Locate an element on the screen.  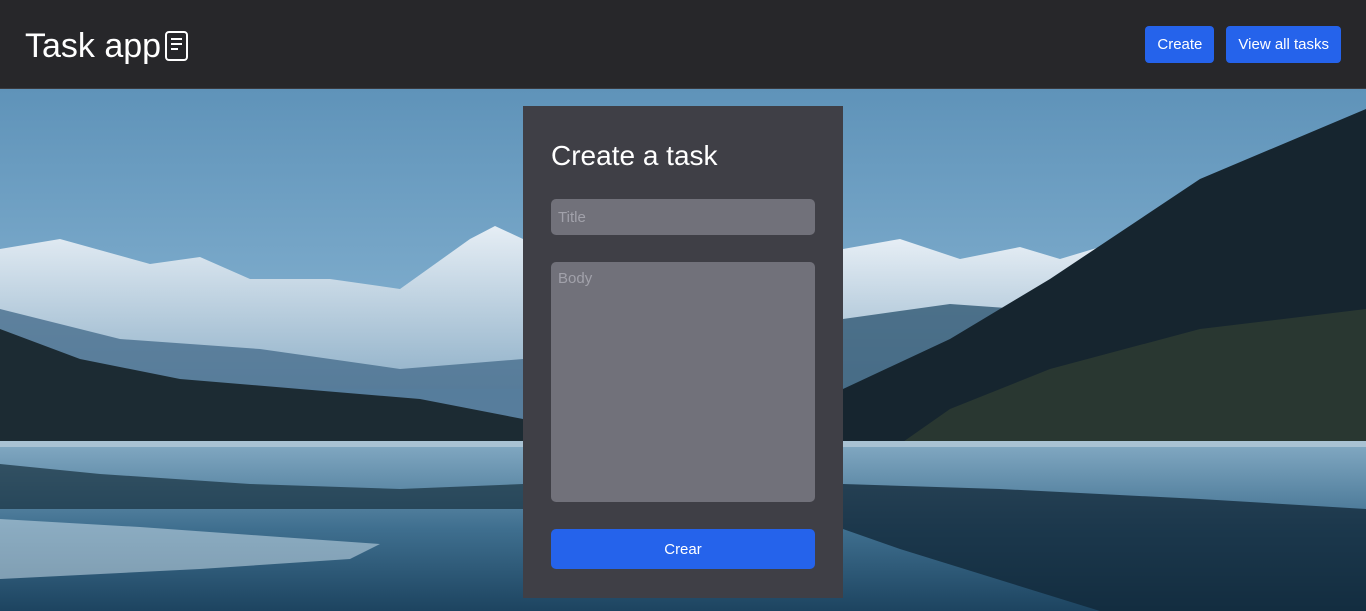
body-textarea is located at coordinates (683, 382).